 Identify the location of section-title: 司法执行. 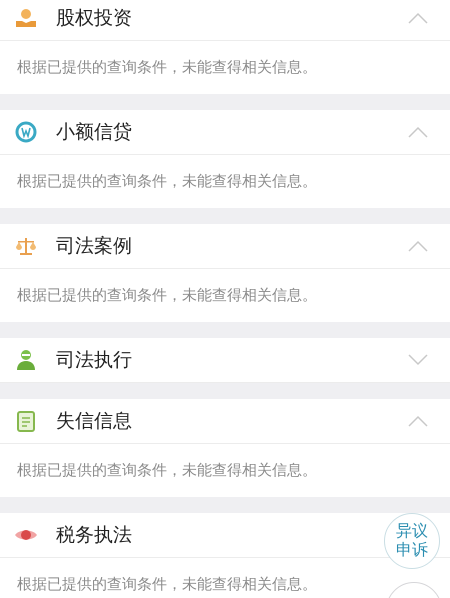
(94, 360).